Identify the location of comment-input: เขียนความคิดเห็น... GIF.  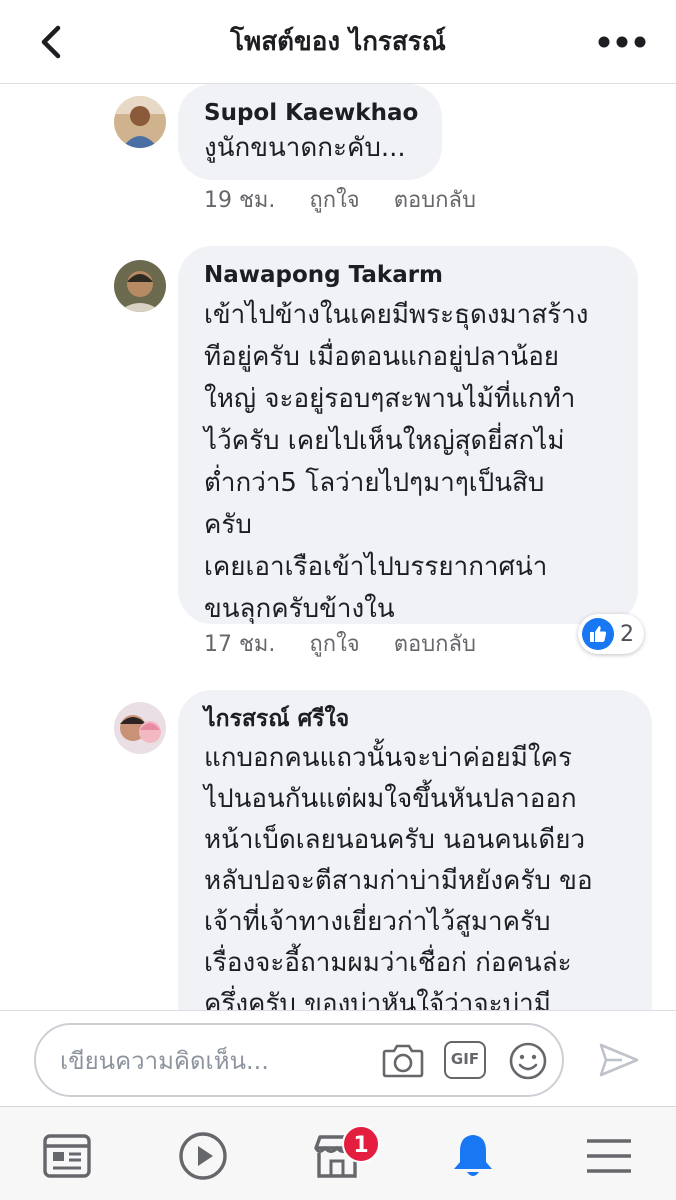
(299, 1060).